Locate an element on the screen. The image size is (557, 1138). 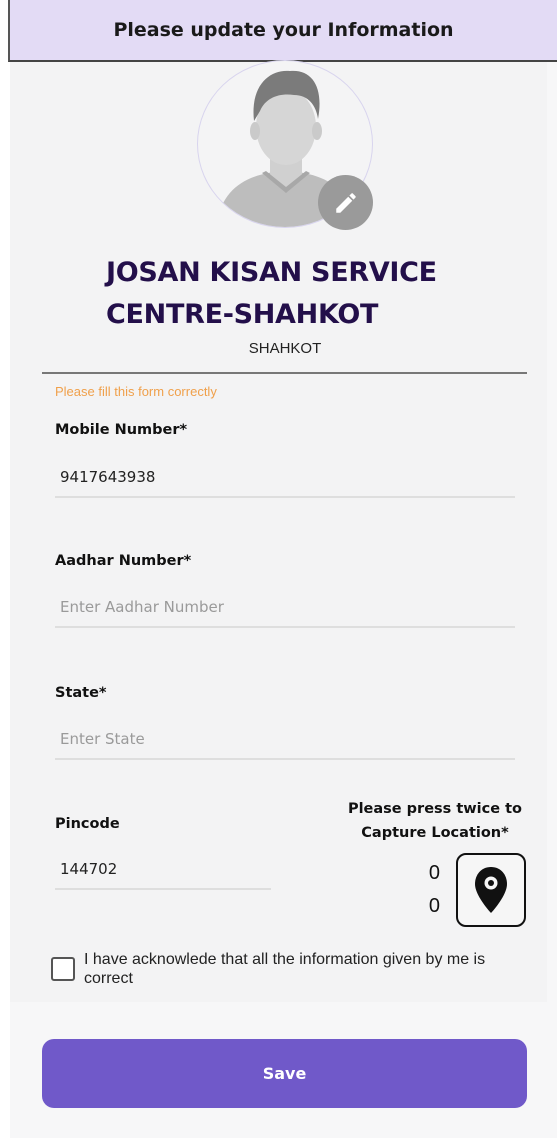
aadhar-label: Aadhar Number* is located at coordinates (123, 561).